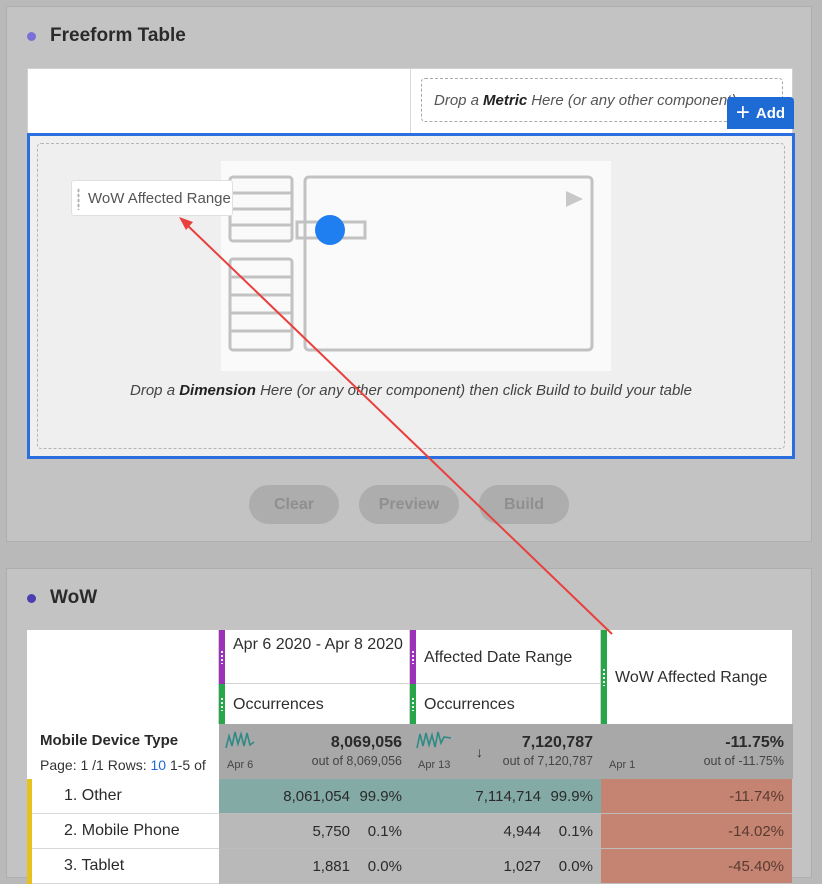 The height and width of the screenshot is (884, 822). I want to click on table-row: 3. Tablet 1,881 0.0% 1,027 0.0% -45.40%, so click(410, 866).